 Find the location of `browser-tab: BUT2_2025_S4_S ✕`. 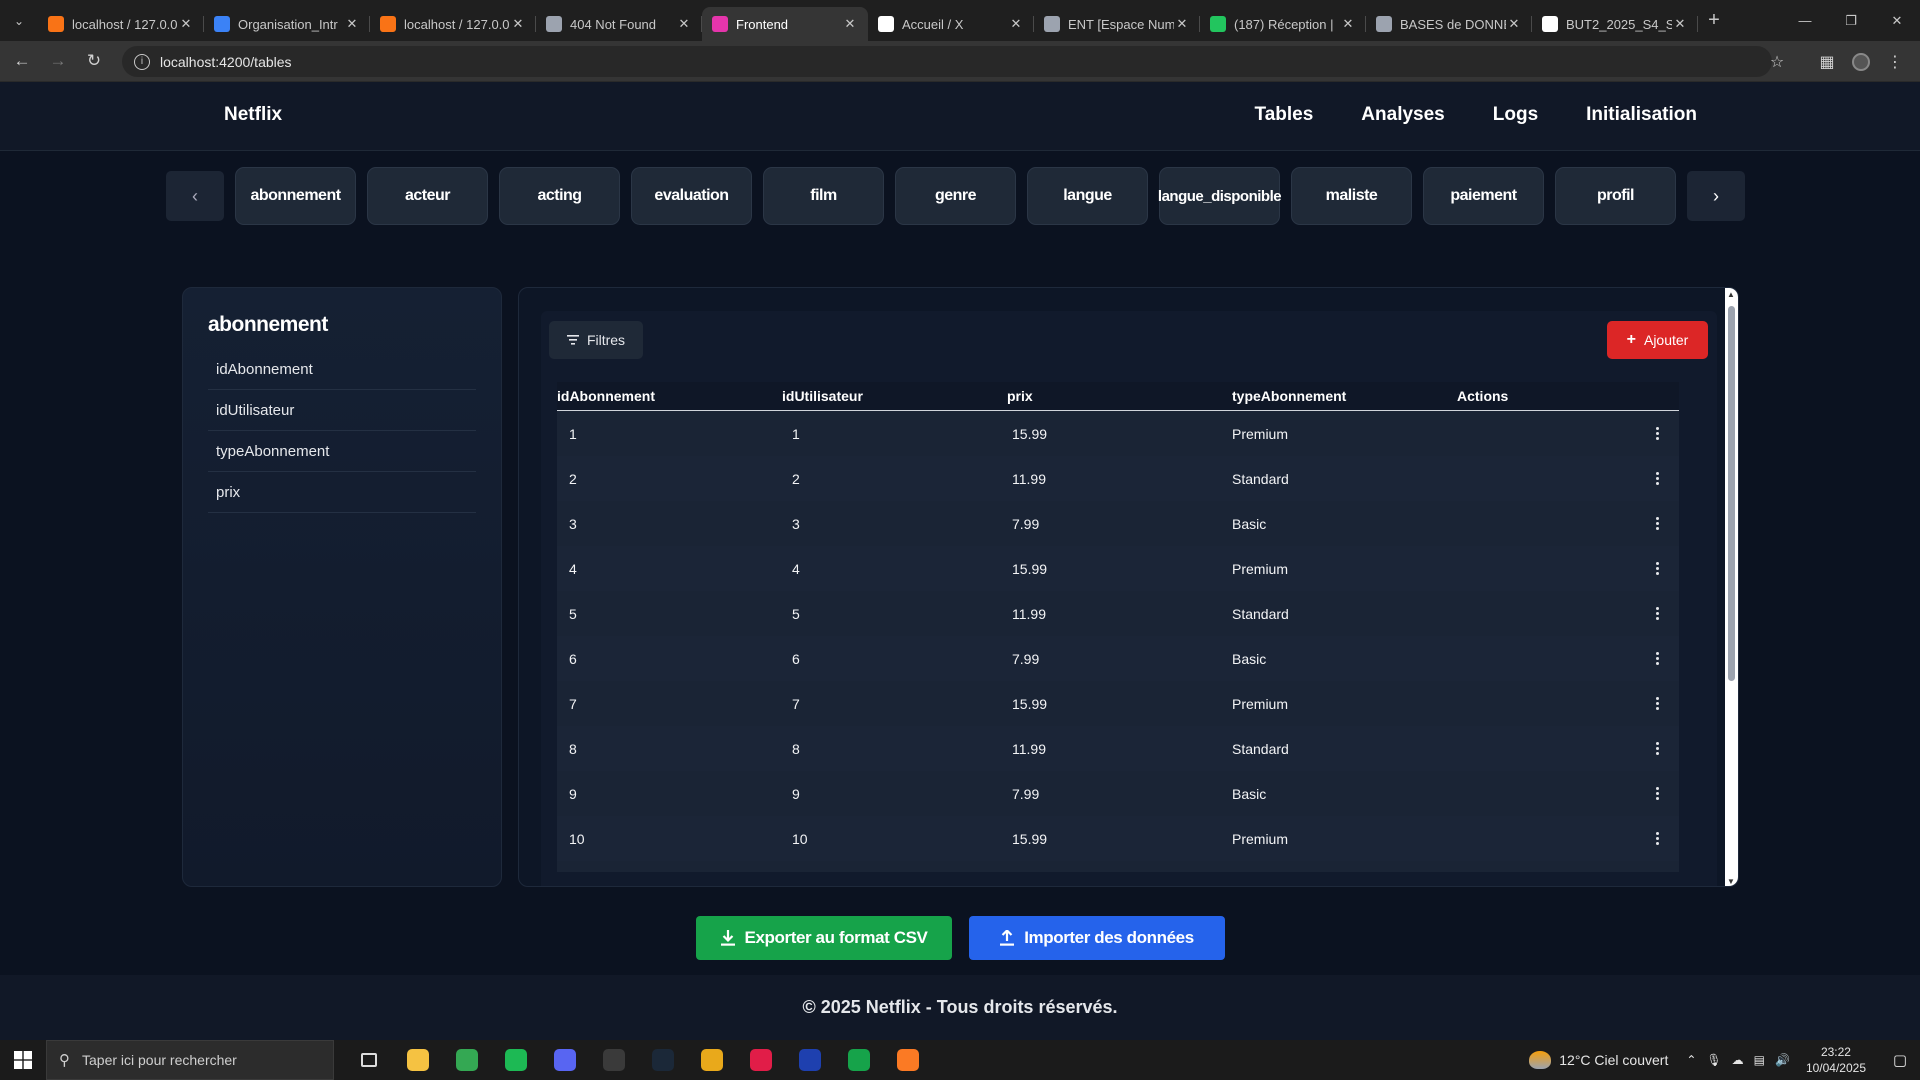

browser-tab: BUT2_2025_S4_S ✕ is located at coordinates (1615, 24).